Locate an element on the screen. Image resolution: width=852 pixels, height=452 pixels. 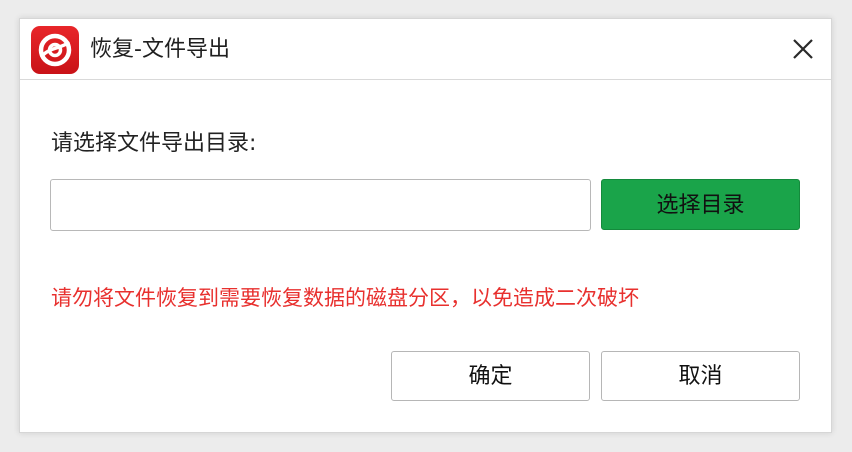
title-bar: 恢复-文件导出 is located at coordinates (425, 49).